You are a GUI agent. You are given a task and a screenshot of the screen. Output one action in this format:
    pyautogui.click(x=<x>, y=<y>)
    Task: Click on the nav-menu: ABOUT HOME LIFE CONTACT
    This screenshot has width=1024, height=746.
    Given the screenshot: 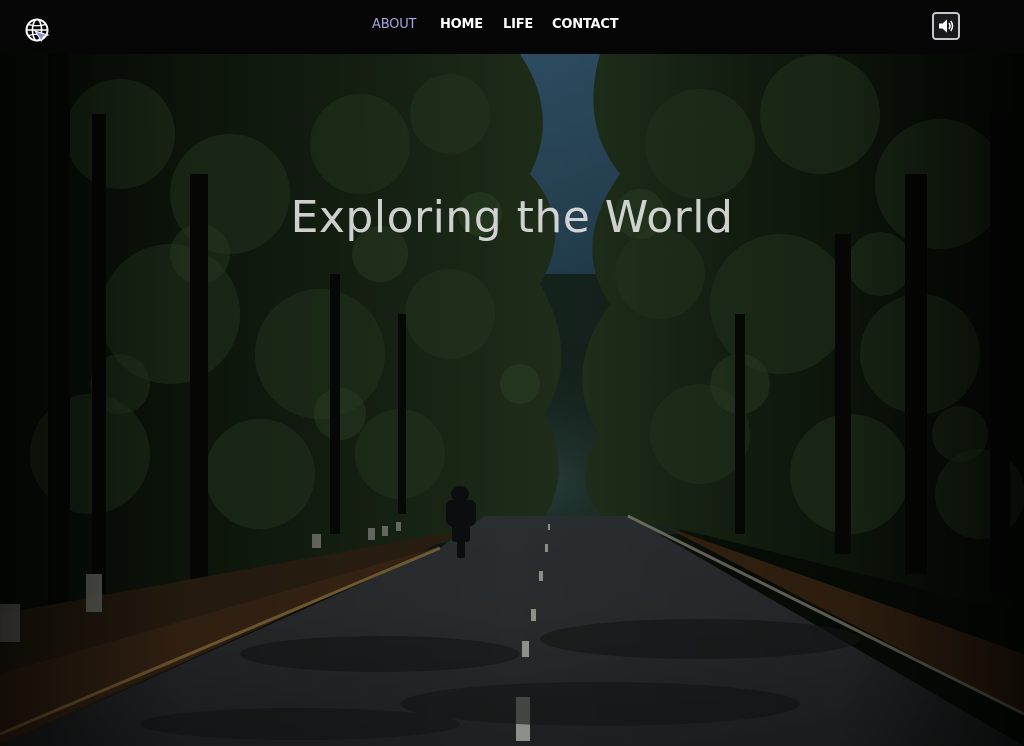 What is the action you would take?
    pyautogui.click(x=512, y=27)
    